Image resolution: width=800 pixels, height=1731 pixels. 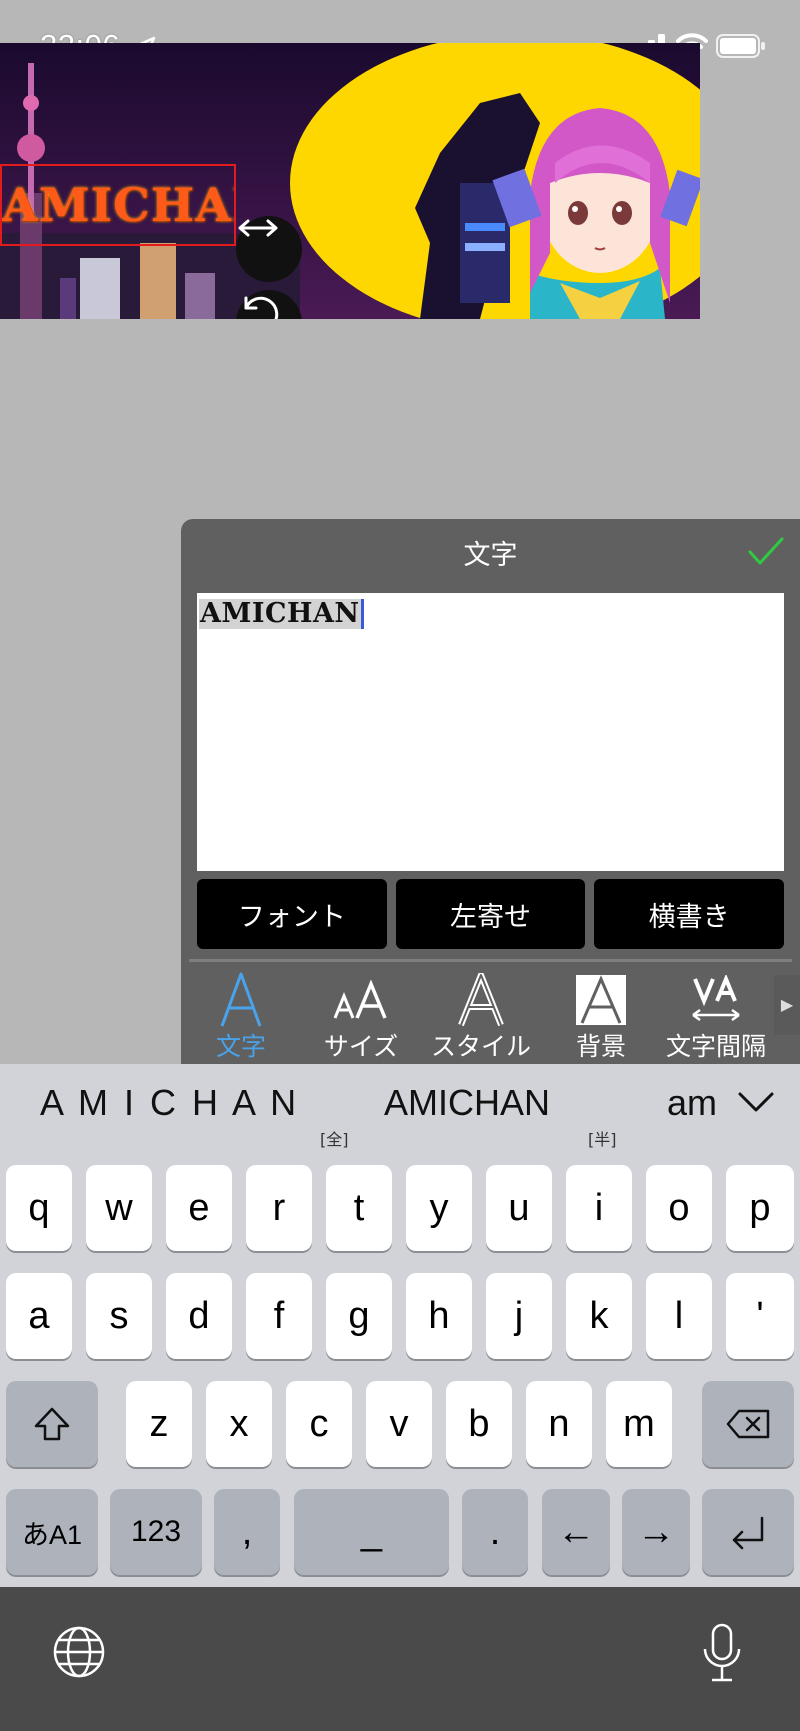 I want to click on resize-handle-icon, so click(x=269, y=249).